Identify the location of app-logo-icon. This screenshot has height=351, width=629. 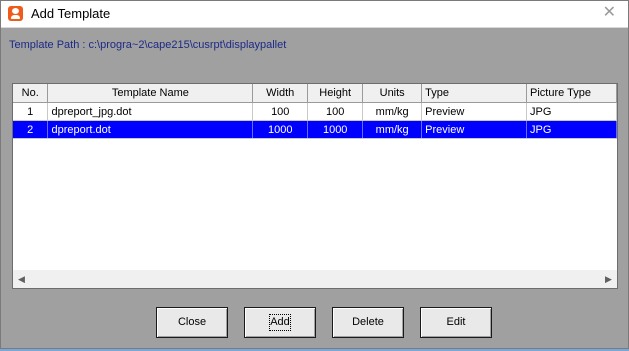
(15, 13).